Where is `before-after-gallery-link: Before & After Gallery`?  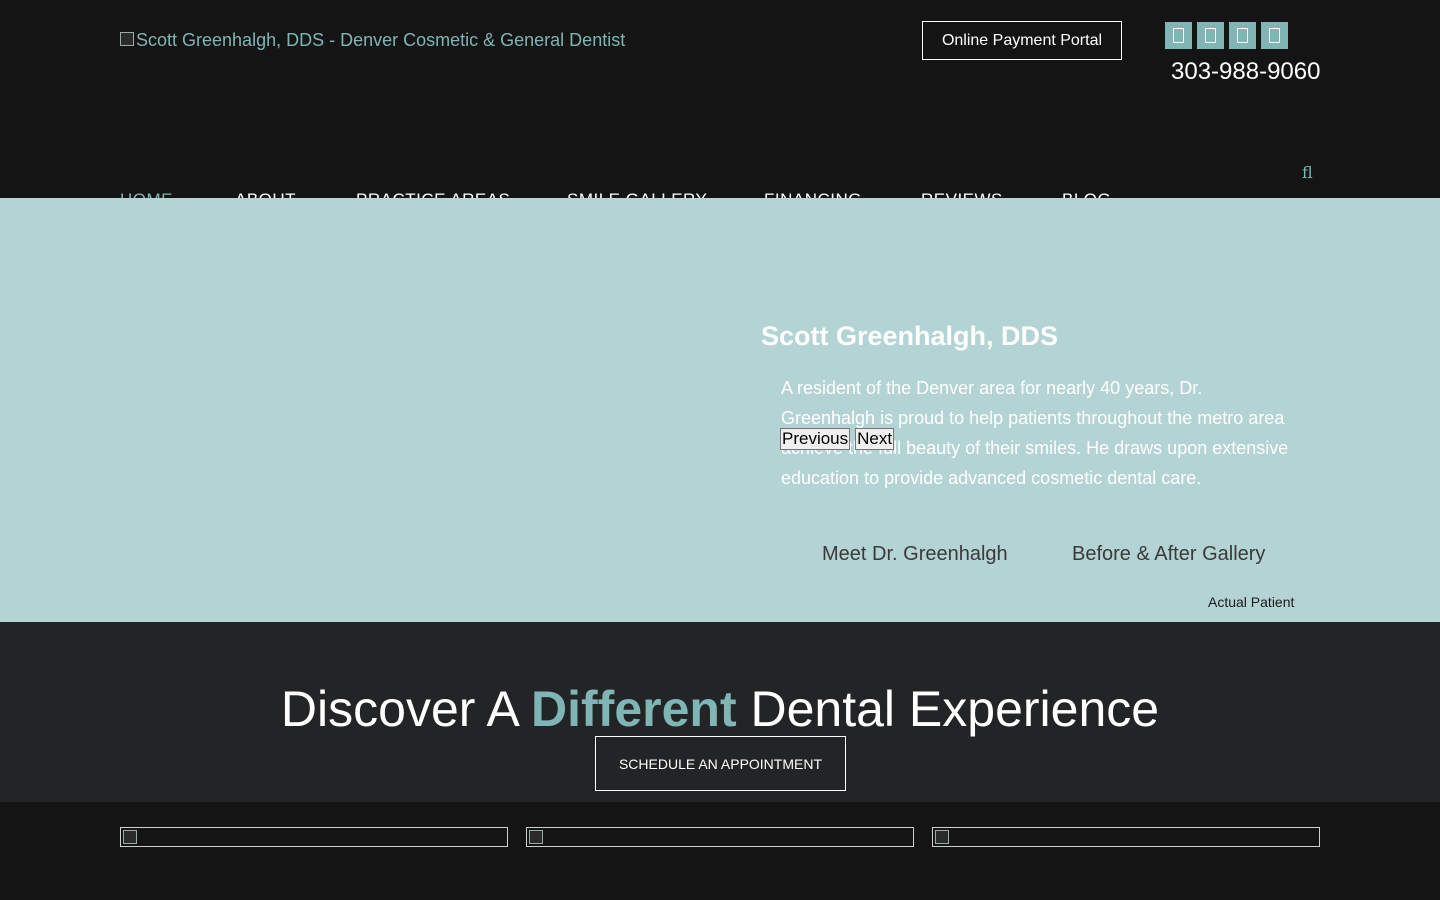 before-after-gallery-link: Before & After Gallery is located at coordinates (1168, 554).